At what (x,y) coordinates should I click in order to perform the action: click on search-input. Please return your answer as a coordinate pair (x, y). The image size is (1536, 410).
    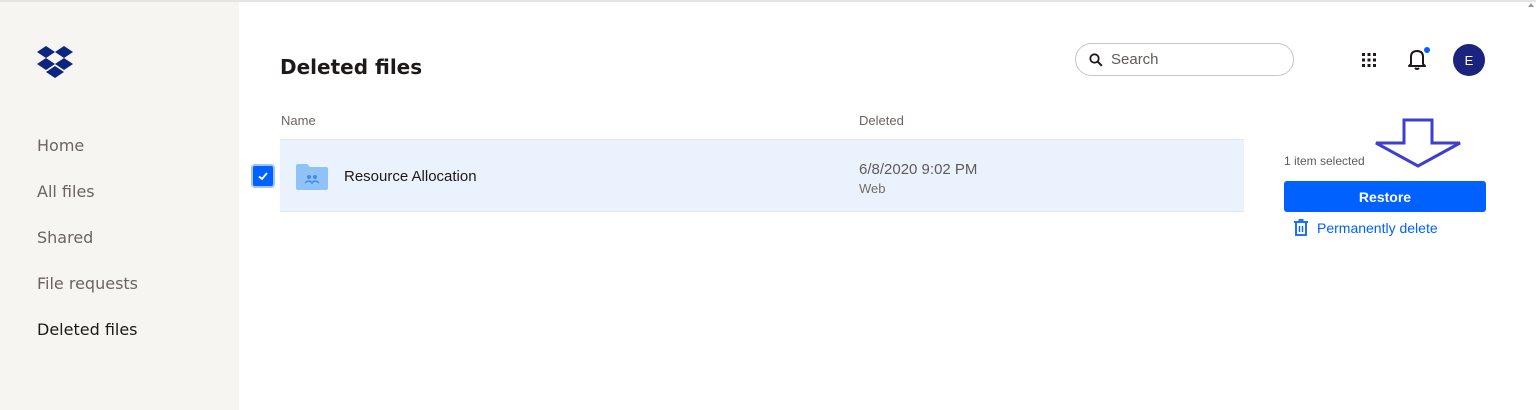
    Looking at the image, I should click on (1196, 59).